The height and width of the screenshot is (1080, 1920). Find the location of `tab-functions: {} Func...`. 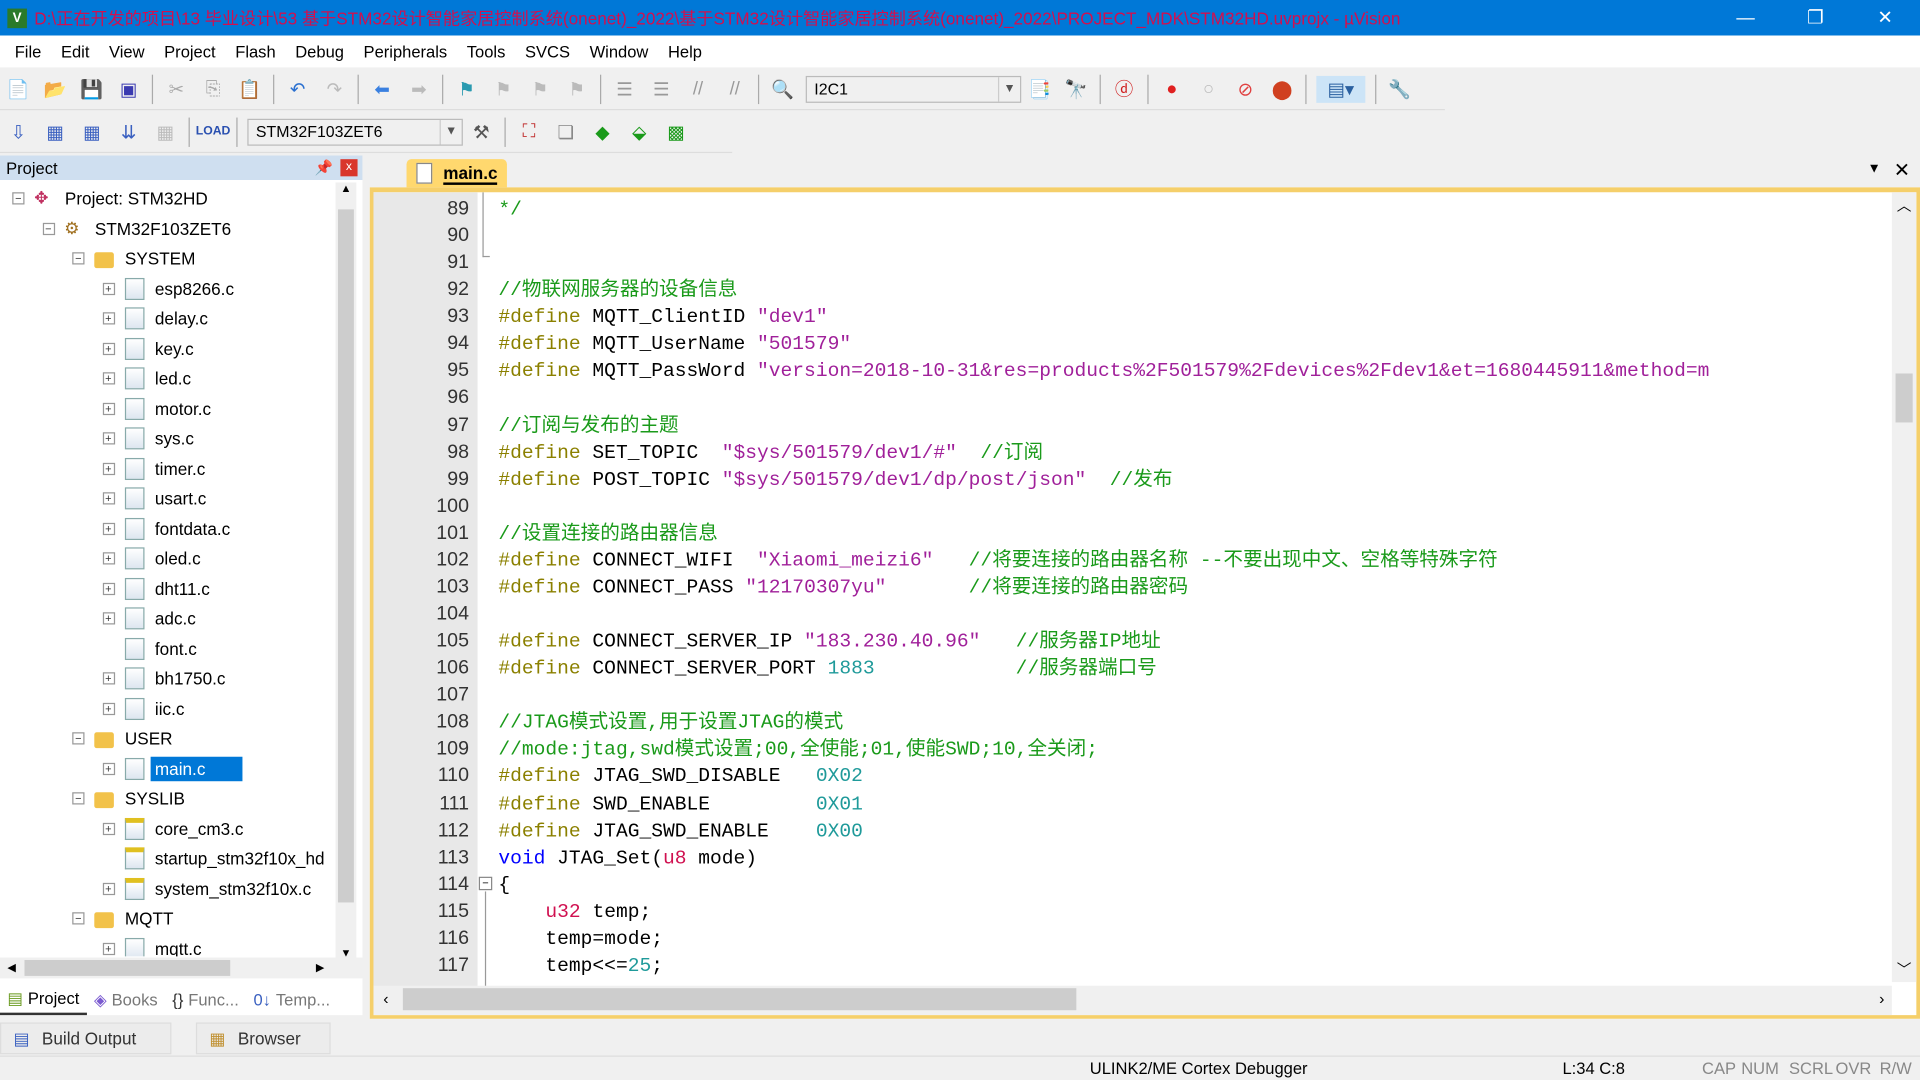

tab-functions: {} Func... is located at coordinates (205, 999).